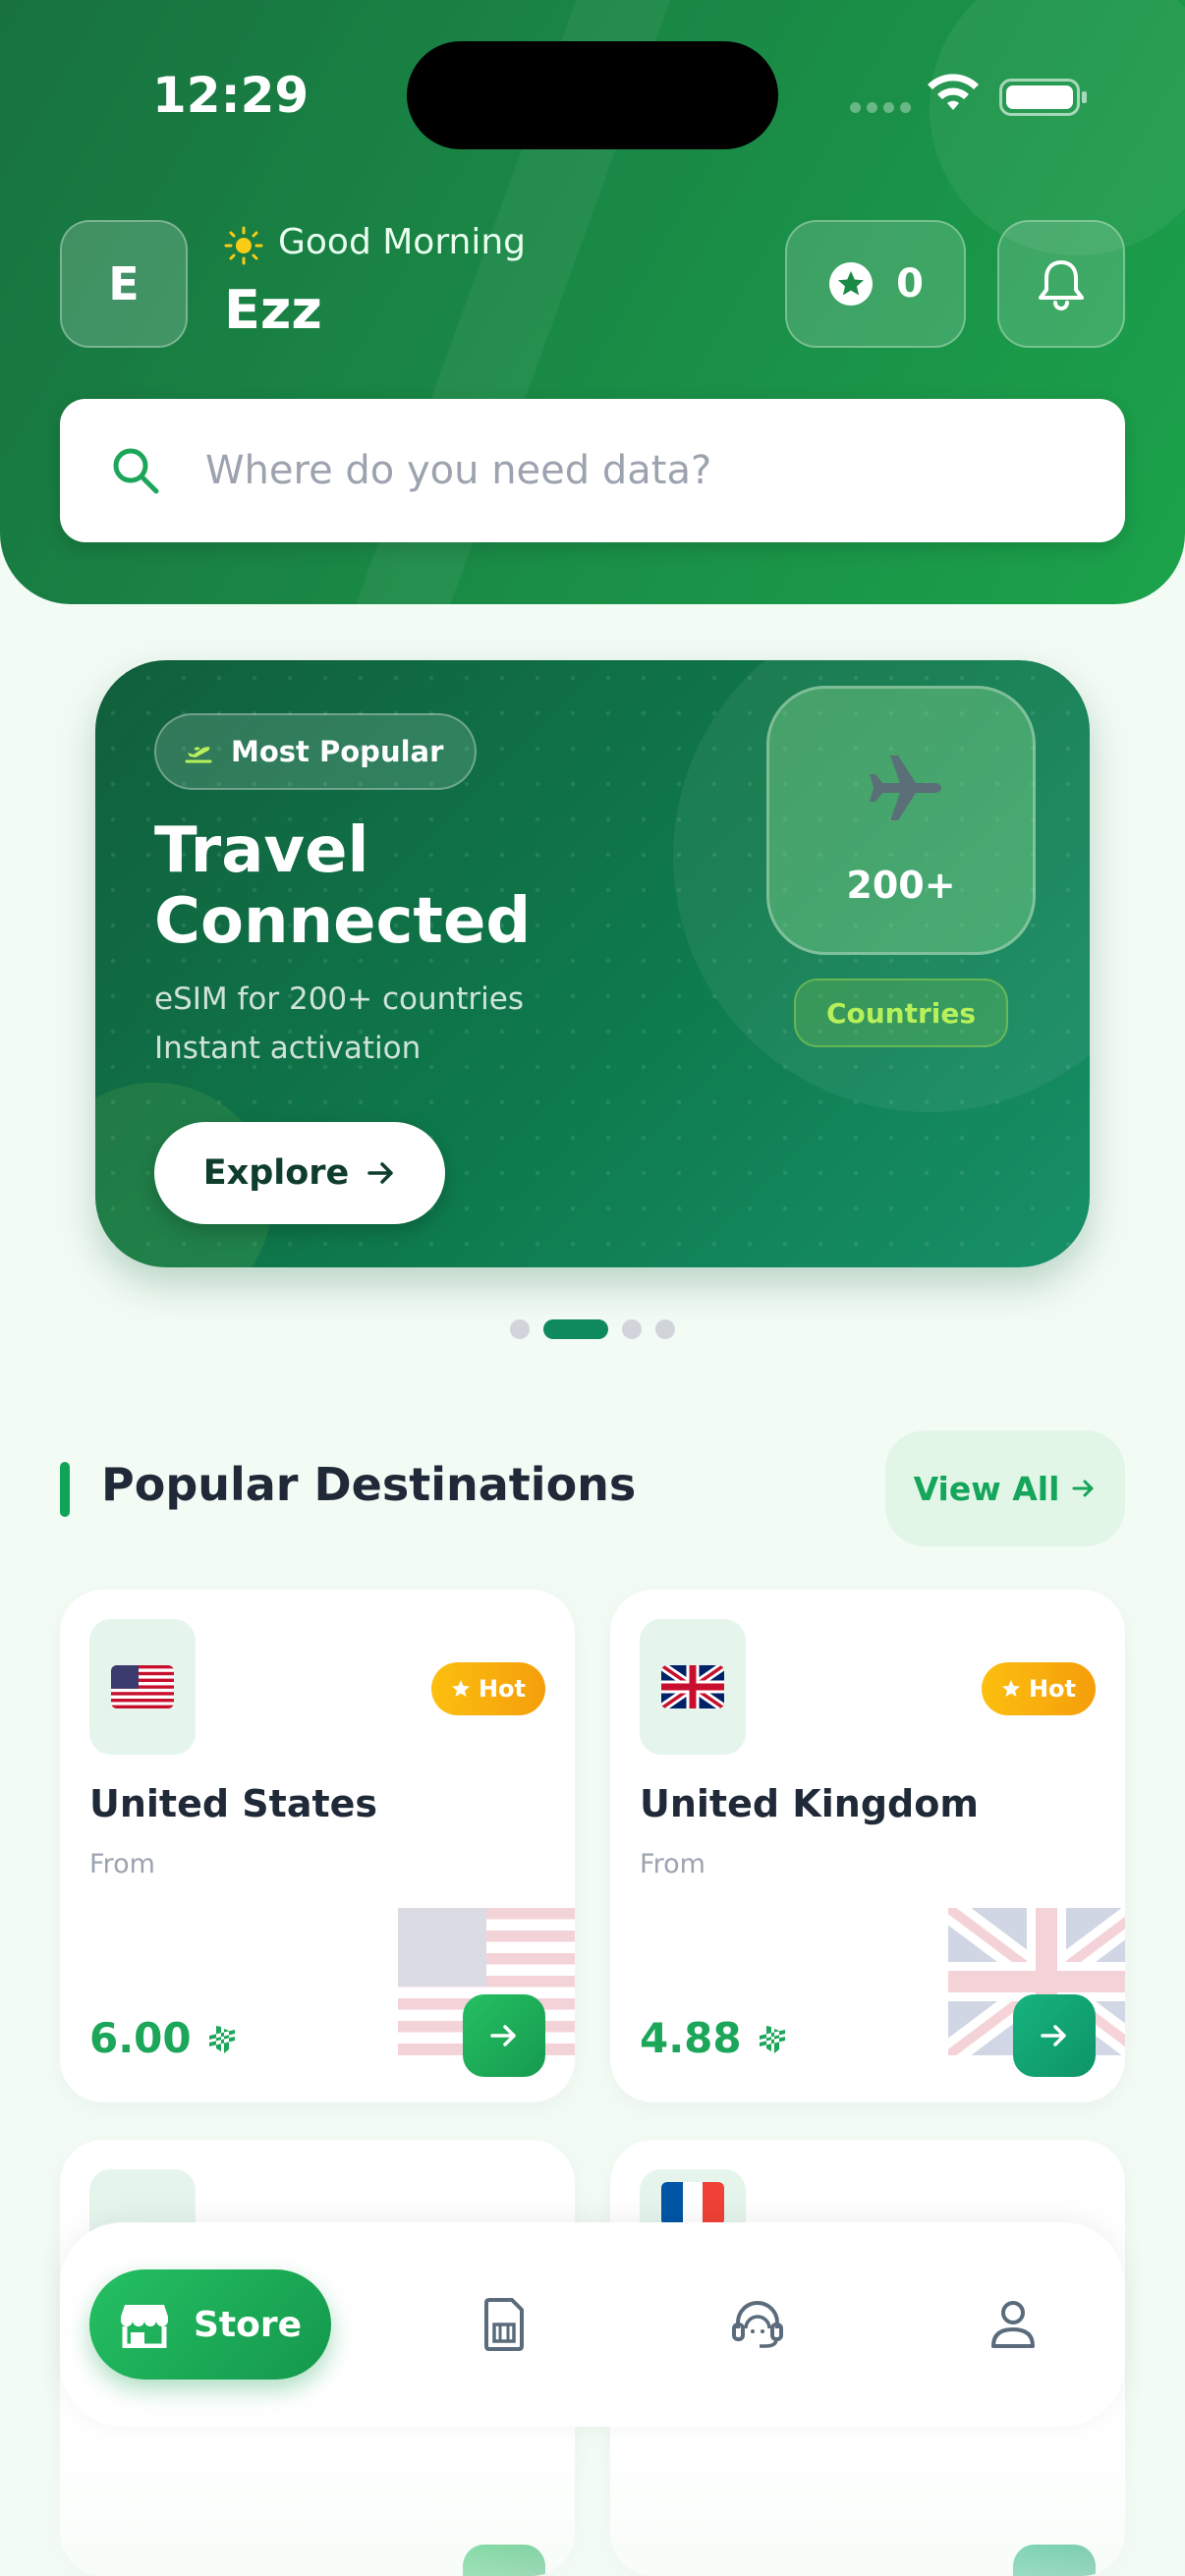 This screenshot has width=1185, height=2576. Describe the element at coordinates (901, 885) in the screenshot. I see `countries-count: 200+` at that location.